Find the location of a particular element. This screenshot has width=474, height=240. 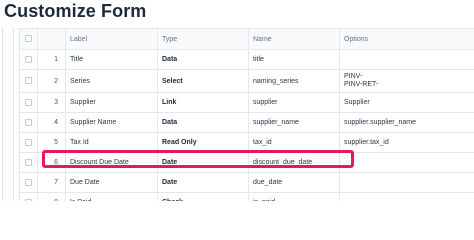

row-index: 5 is located at coordinates (51, 142).